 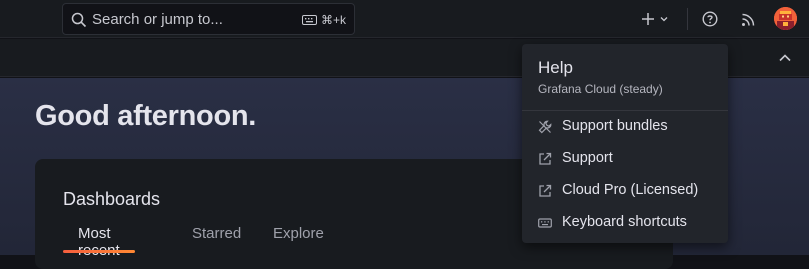 What do you see at coordinates (648, 19) in the screenshot?
I see `plus-icon` at bounding box center [648, 19].